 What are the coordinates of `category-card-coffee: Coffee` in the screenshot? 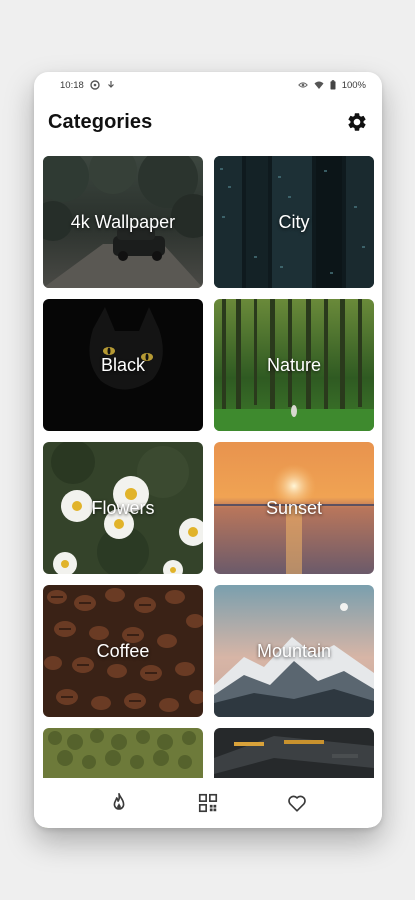 It's located at (123, 651).